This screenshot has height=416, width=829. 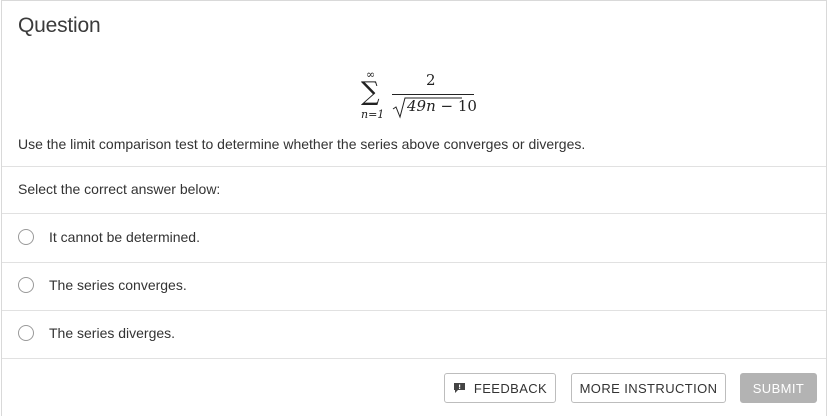 I want to click on feedback-button: FEEDBACK, so click(x=500, y=388).